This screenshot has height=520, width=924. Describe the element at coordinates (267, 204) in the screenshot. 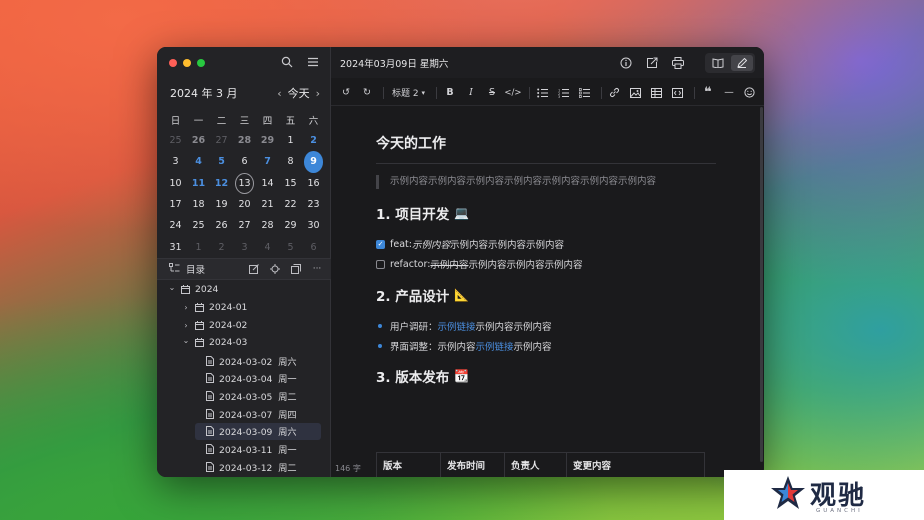

I see `calendar-day: 21` at that location.